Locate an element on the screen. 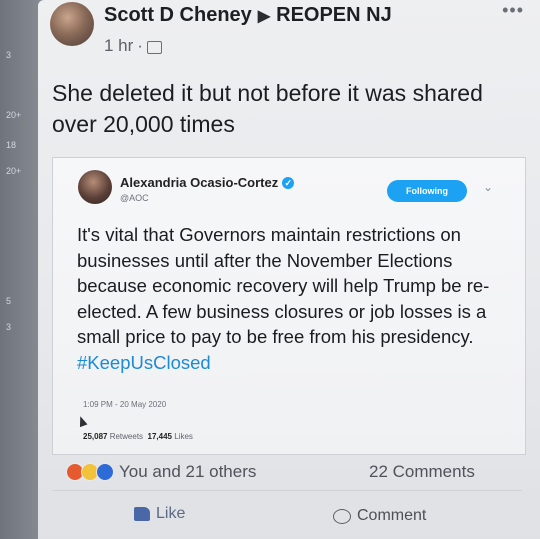  audience-icon is located at coordinates (154, 47).